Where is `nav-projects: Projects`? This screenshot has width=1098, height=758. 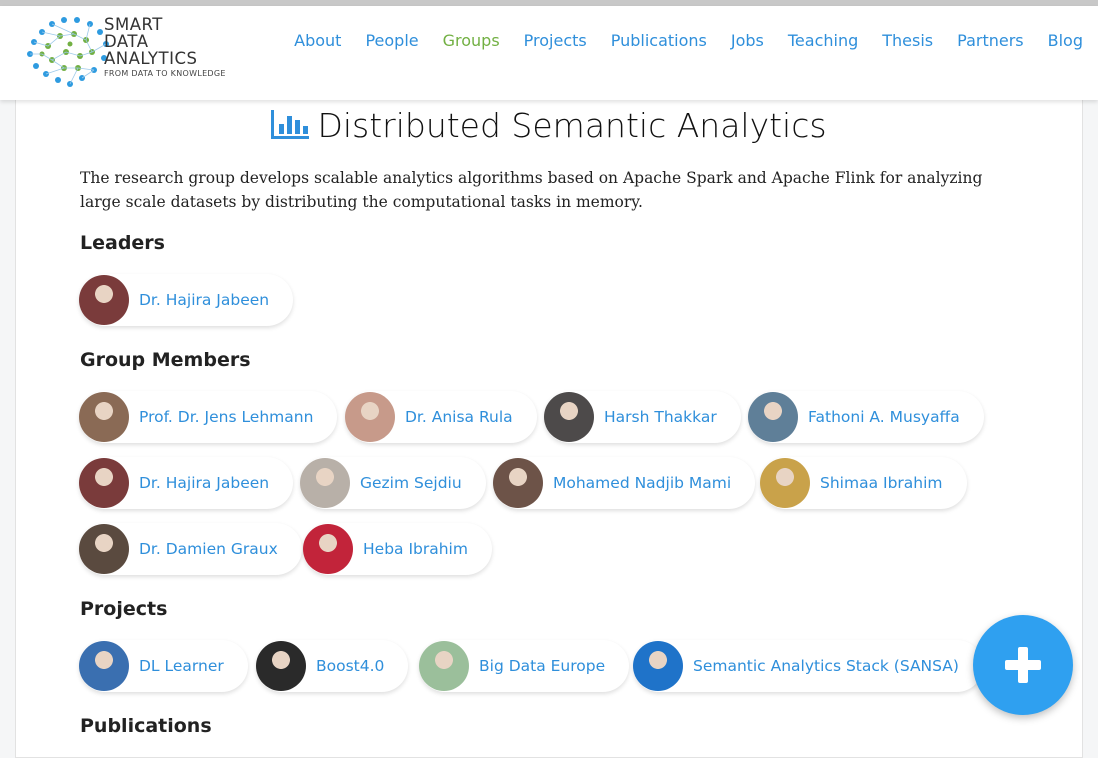 nav-projects: Projects is located at coordinates (555, 40).